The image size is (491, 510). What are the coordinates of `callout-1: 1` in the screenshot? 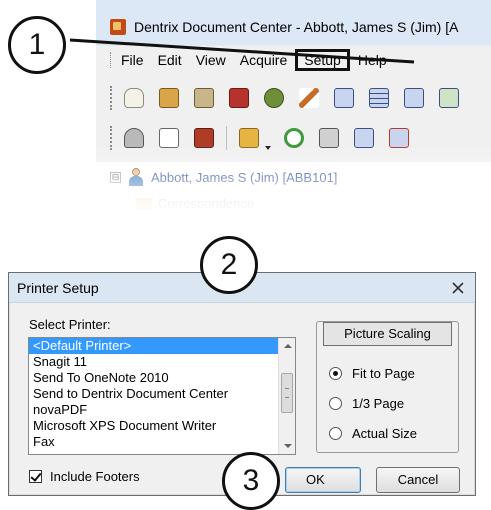 It's located at (37, 45).